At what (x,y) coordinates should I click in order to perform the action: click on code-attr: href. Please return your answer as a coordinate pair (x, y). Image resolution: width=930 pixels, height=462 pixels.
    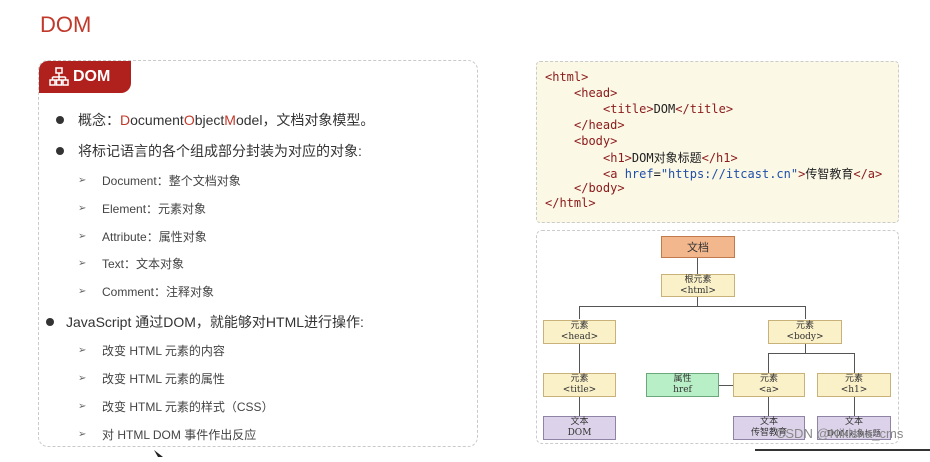
    Looking at the image, I should click on (639, 174).